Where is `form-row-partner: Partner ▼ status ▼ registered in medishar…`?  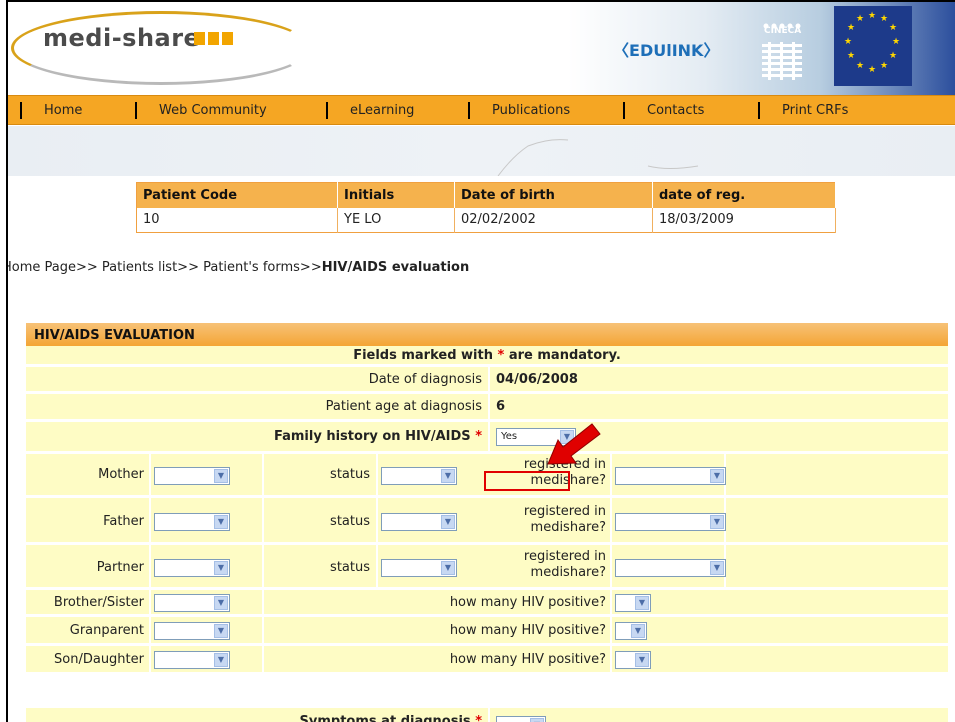
form-row-partner: Partner ▼ status ▼ registered in medishar… is located at coordinates (487, 567).